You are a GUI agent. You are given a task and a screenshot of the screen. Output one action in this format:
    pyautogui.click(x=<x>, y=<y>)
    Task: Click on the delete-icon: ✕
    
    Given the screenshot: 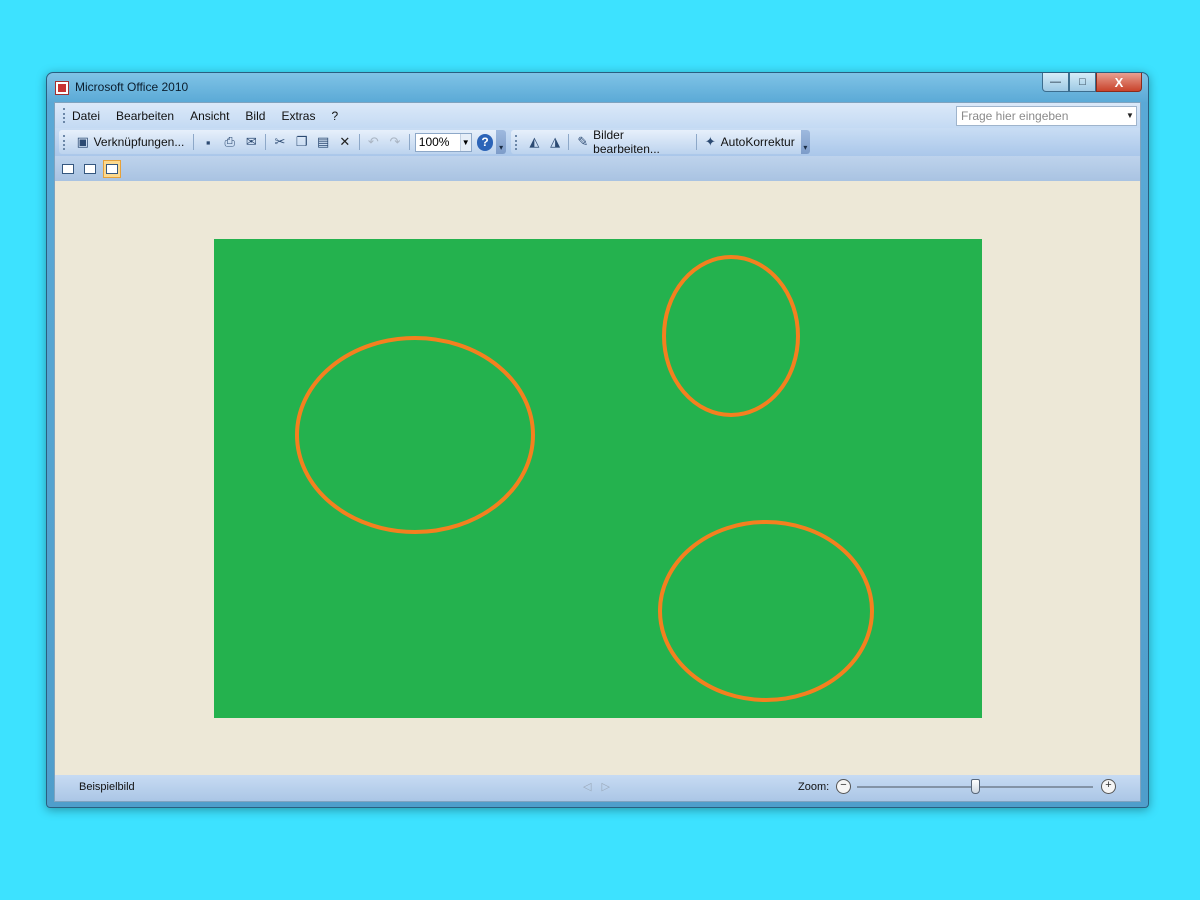 What is the action you would take?
    pyautogui.click(x=345, y=142)
    